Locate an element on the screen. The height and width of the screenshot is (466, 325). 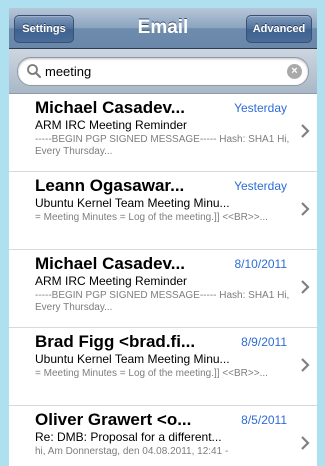
search-icon is located at coordinates (34, 71).